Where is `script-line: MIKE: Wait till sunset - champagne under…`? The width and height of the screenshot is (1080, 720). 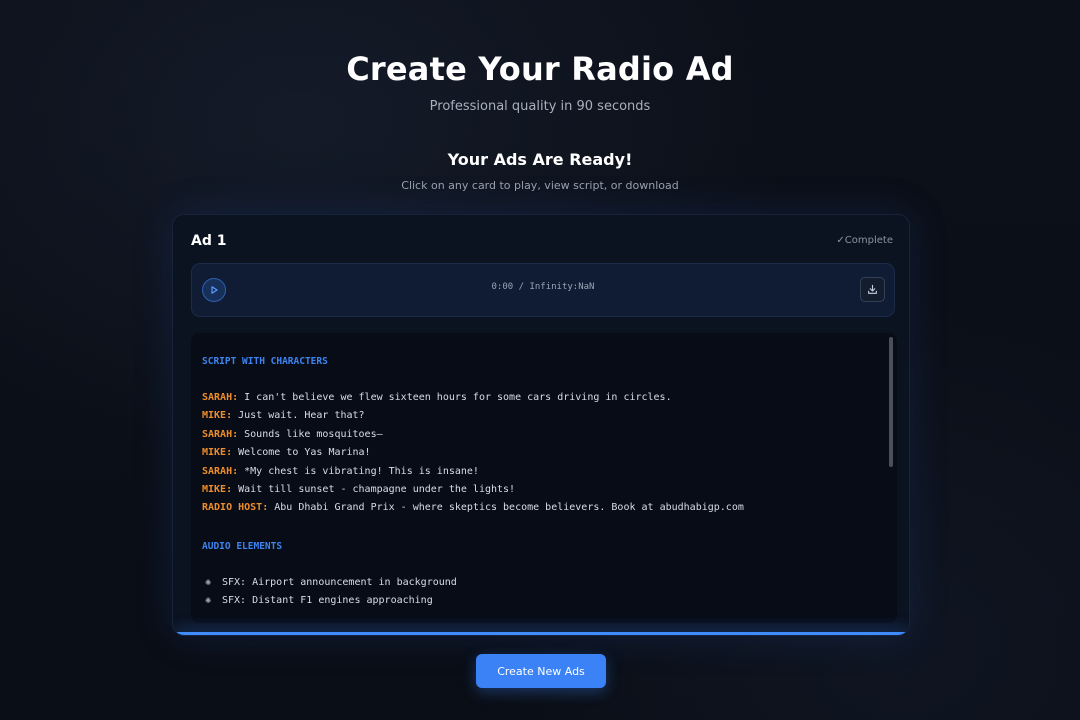 script-line: MIKE: Wait till sunset - champagne under… is located at coordinates (542, 490).